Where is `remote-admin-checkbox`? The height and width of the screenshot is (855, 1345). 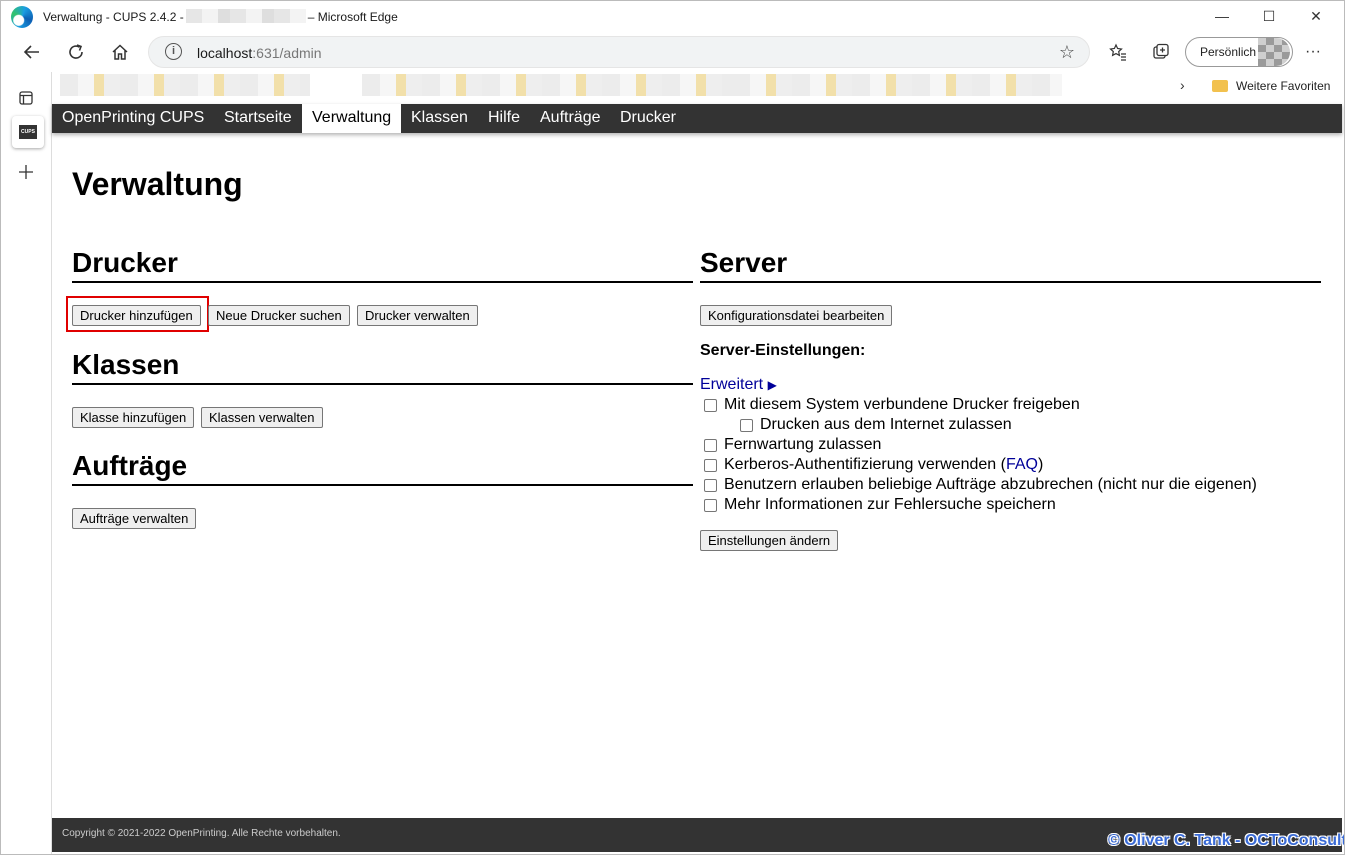
remote-admin-checkbox is located at coordinates (710, 445).